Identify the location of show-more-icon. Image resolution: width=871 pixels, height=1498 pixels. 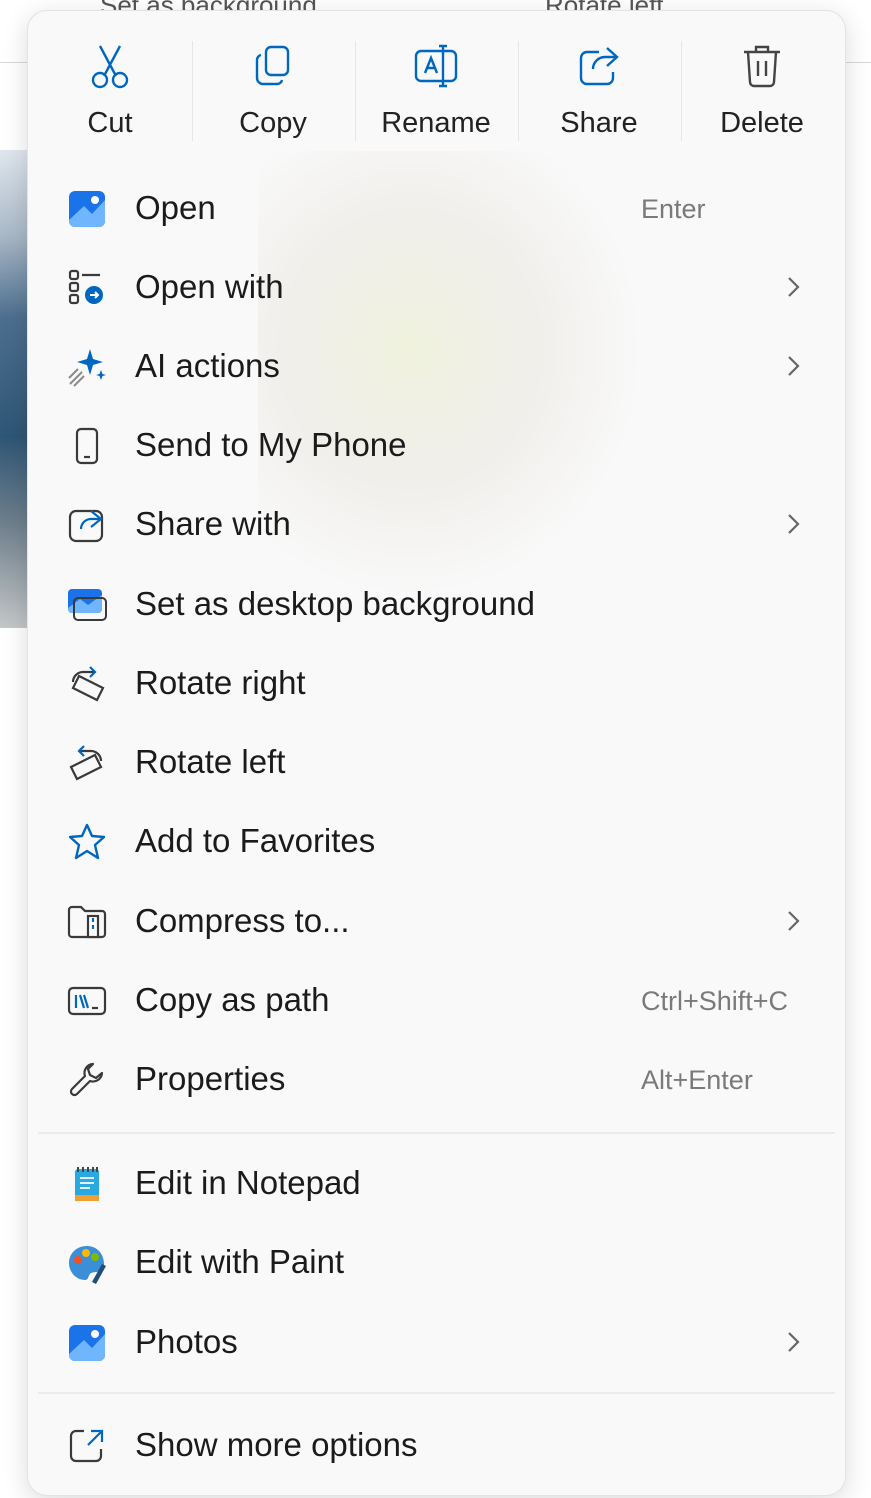
(87, 1446).